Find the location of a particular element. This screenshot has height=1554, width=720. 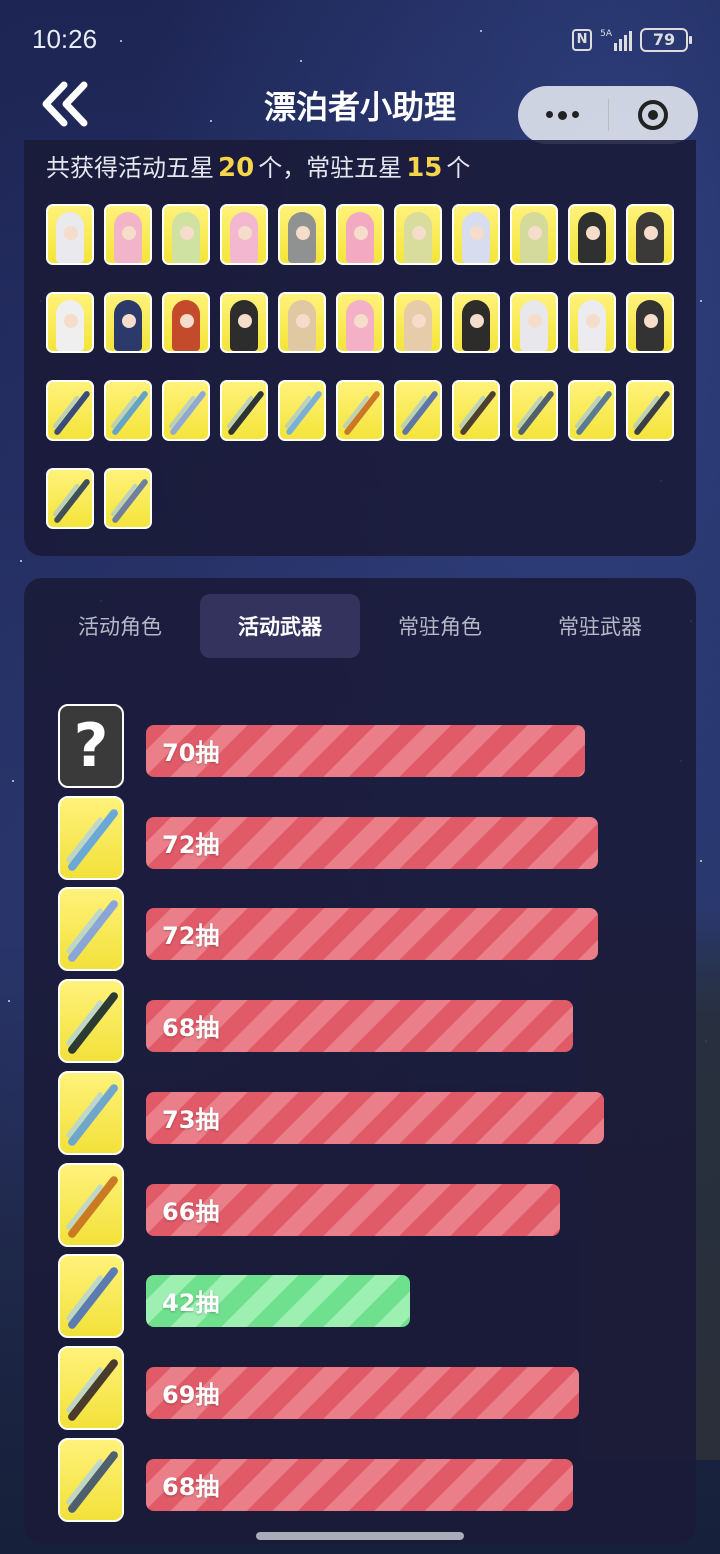

pull-row: 73抽 is located at coordinates (368, 1112).